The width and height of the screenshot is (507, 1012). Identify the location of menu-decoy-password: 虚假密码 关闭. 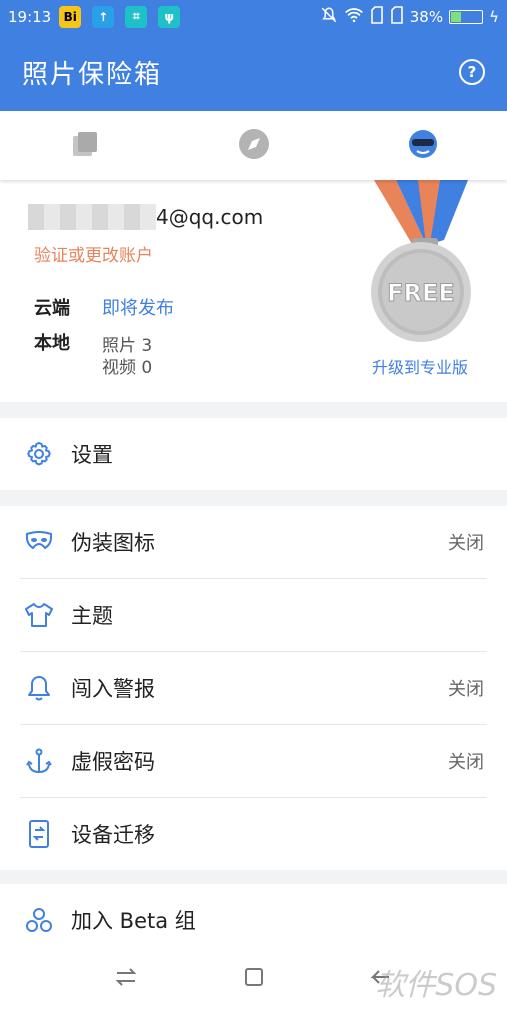
(253, 761).